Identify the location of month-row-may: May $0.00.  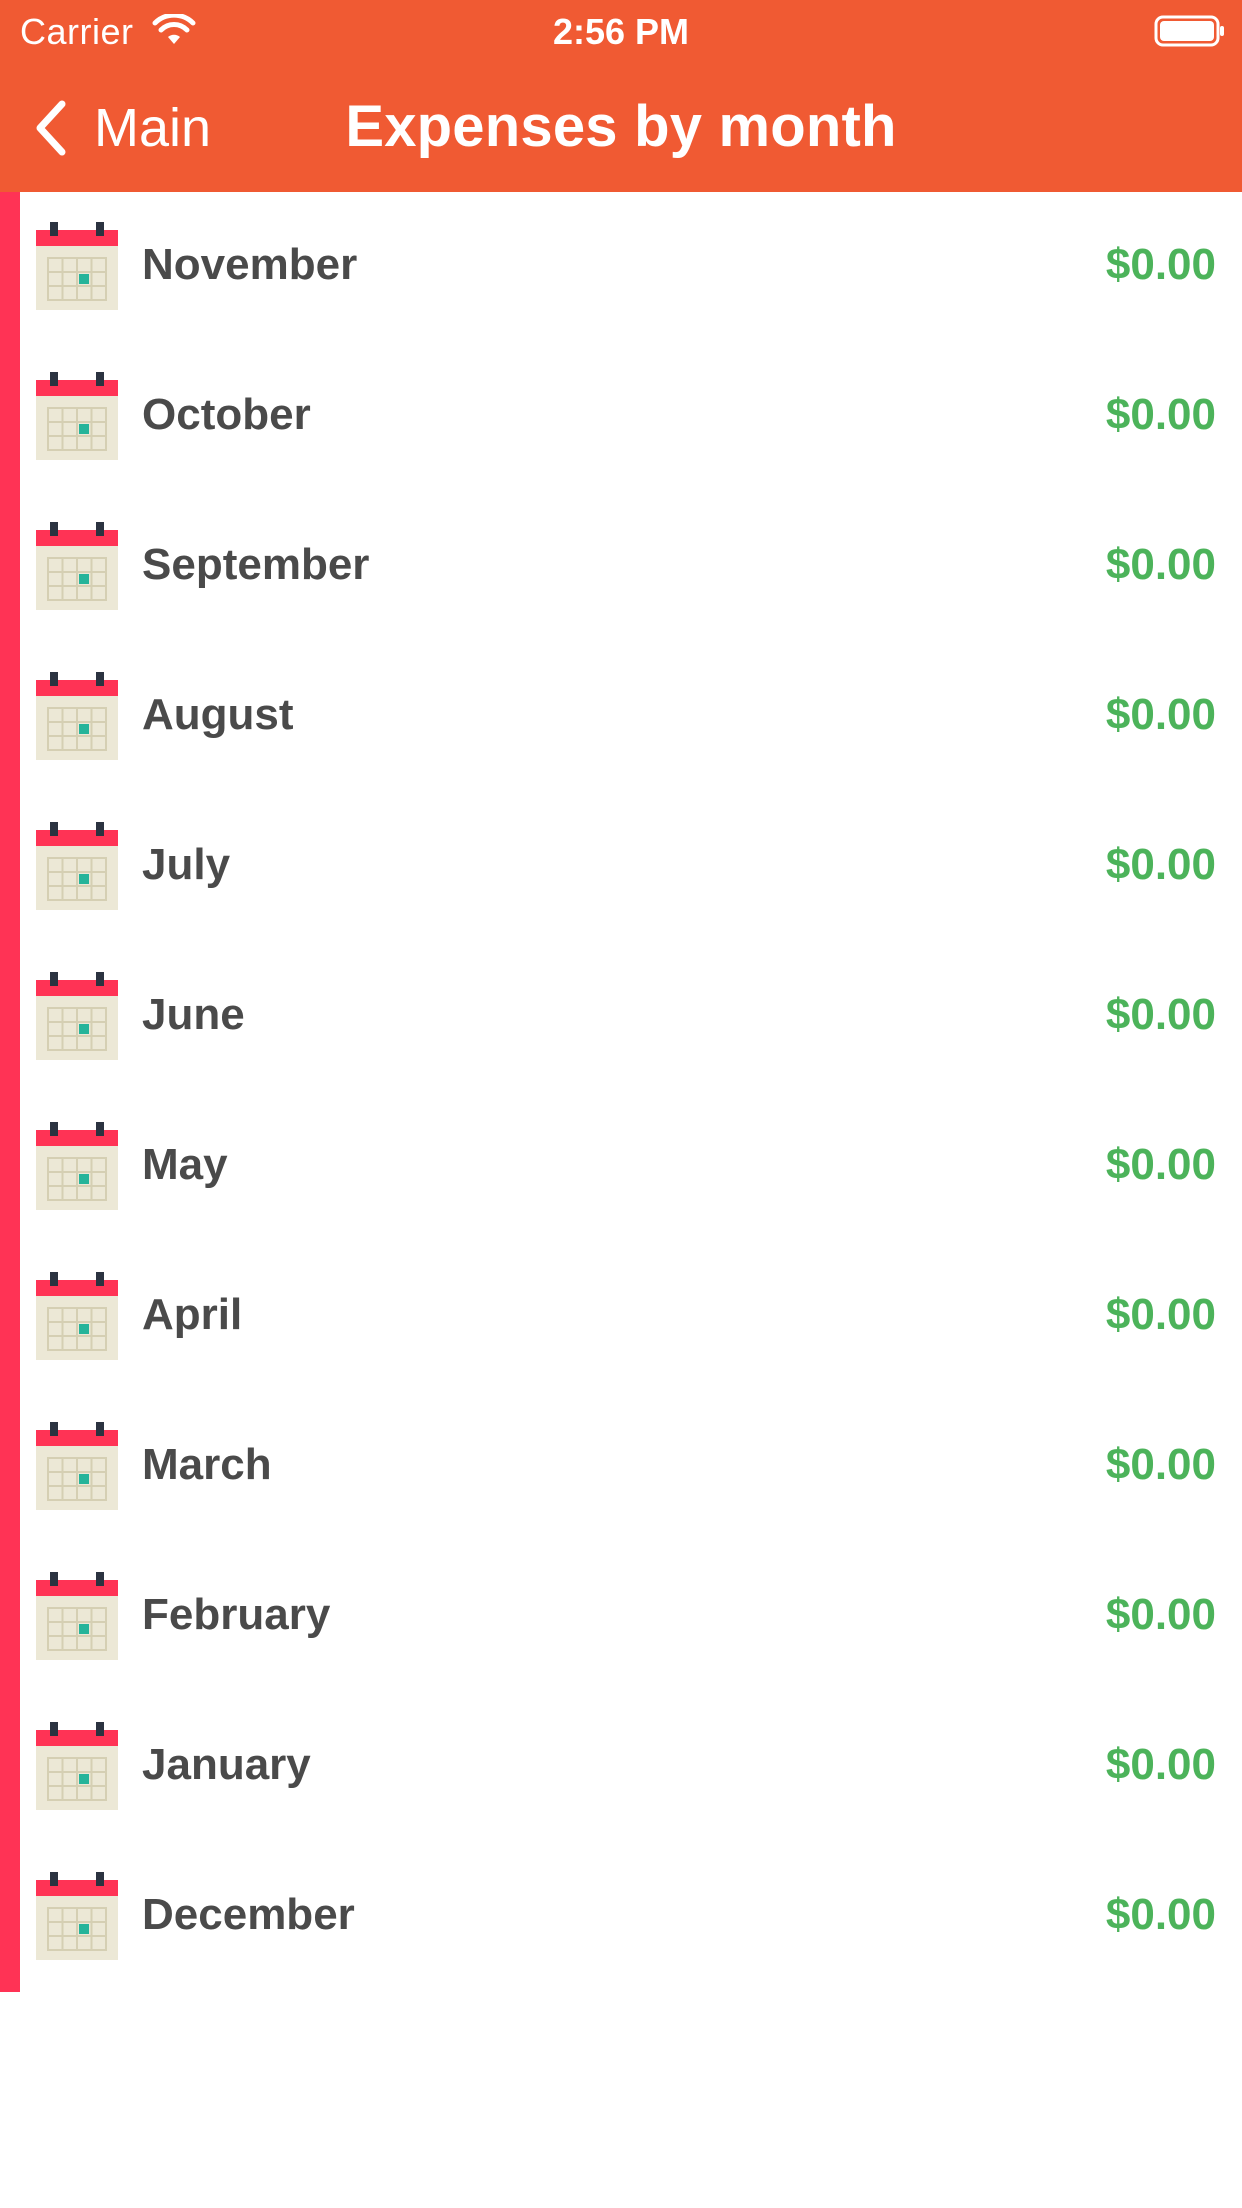
(631, 1167).